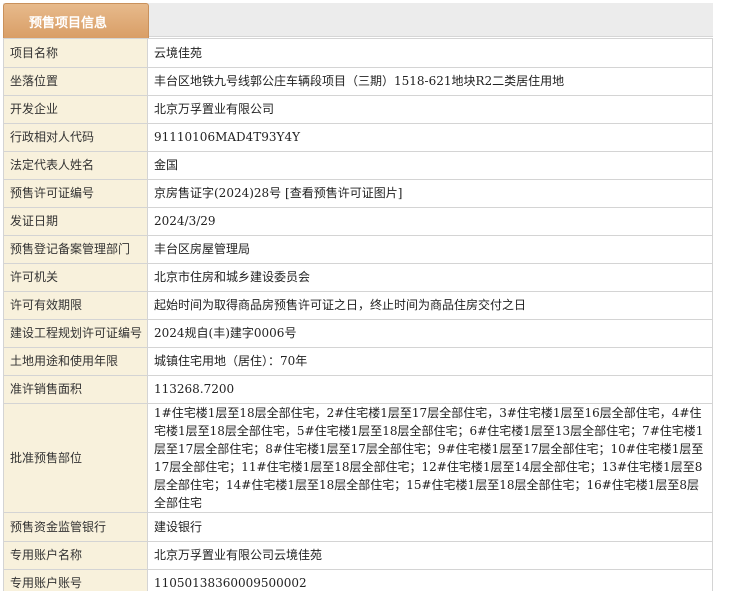 The width and height of the screenshot is (747, 591). Describe the element at coordinates (430, 53) in the screenshot. I see `value-project-name: 云境佳苑` at that location.